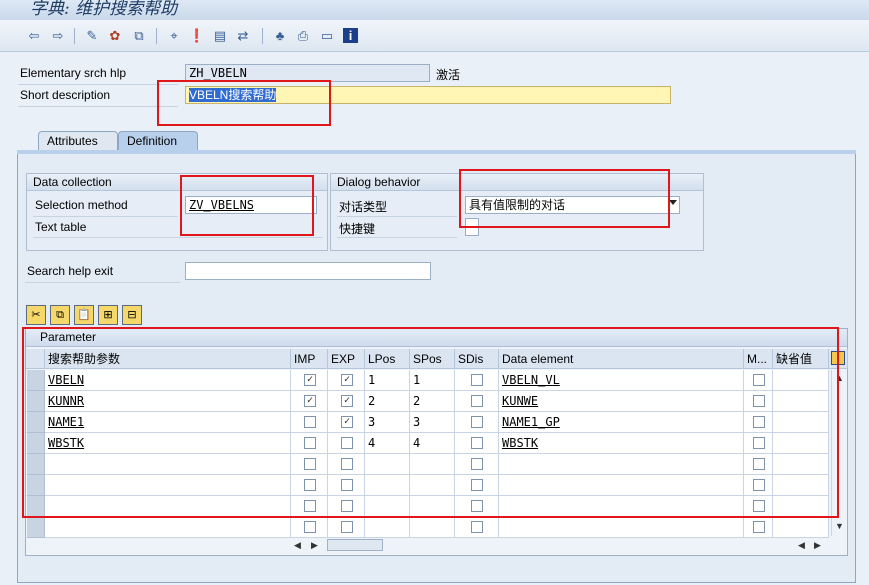  What do you see at coordinates (174, 36) in the screenshot?
I see `where-used-icon: ⌖` at bounding box center [174, 36].